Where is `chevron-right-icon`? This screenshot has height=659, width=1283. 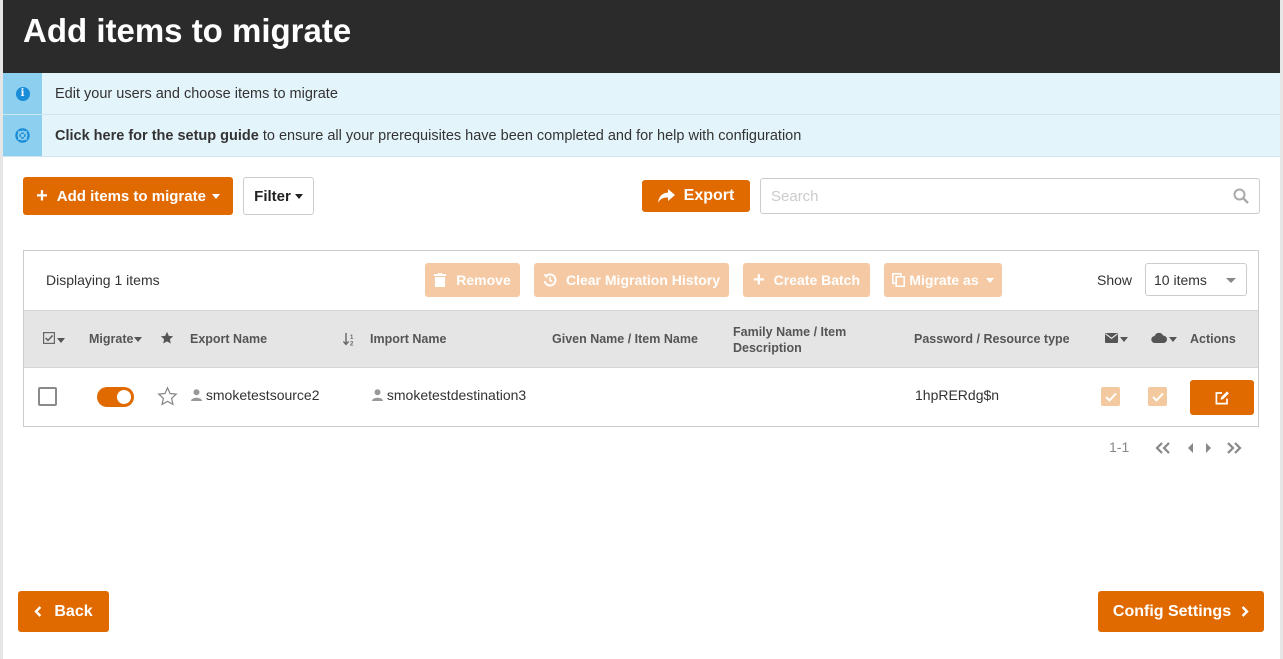 chevron-right-icon is located at coordinates (1245, 611).